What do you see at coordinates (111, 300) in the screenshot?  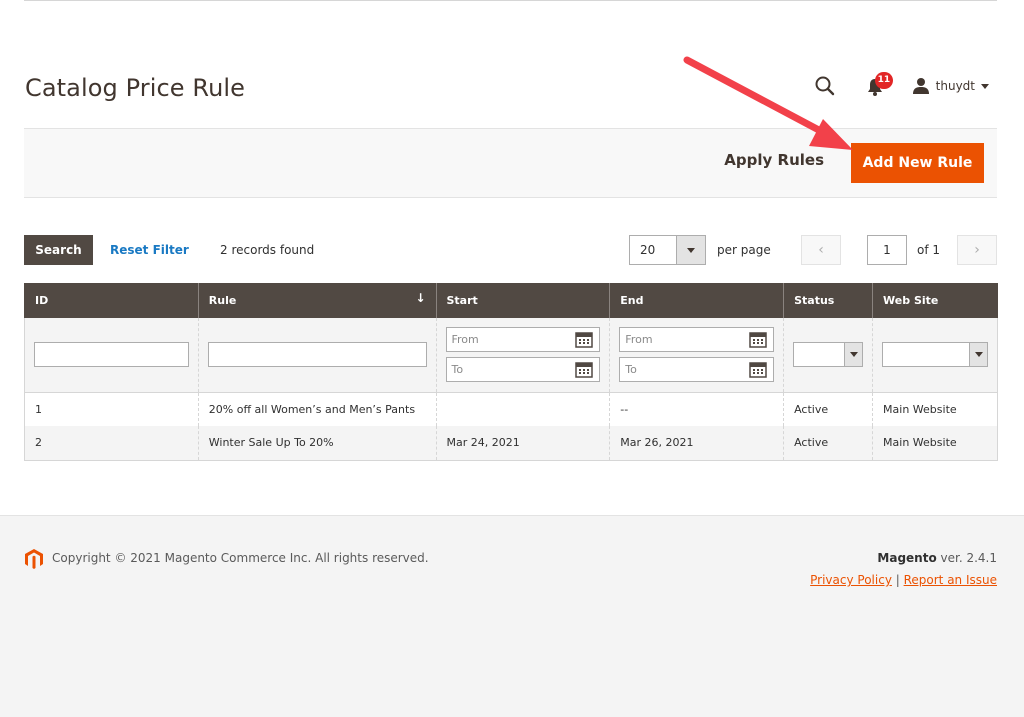 I see `column-header-id: ID` at bounding box center [111, 300].